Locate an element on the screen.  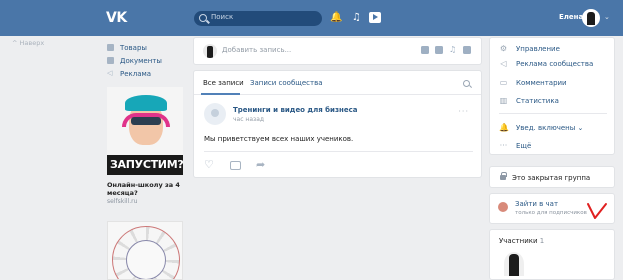
closed-group-notice: Это закрытая группа is located at coordinates (552, 177).